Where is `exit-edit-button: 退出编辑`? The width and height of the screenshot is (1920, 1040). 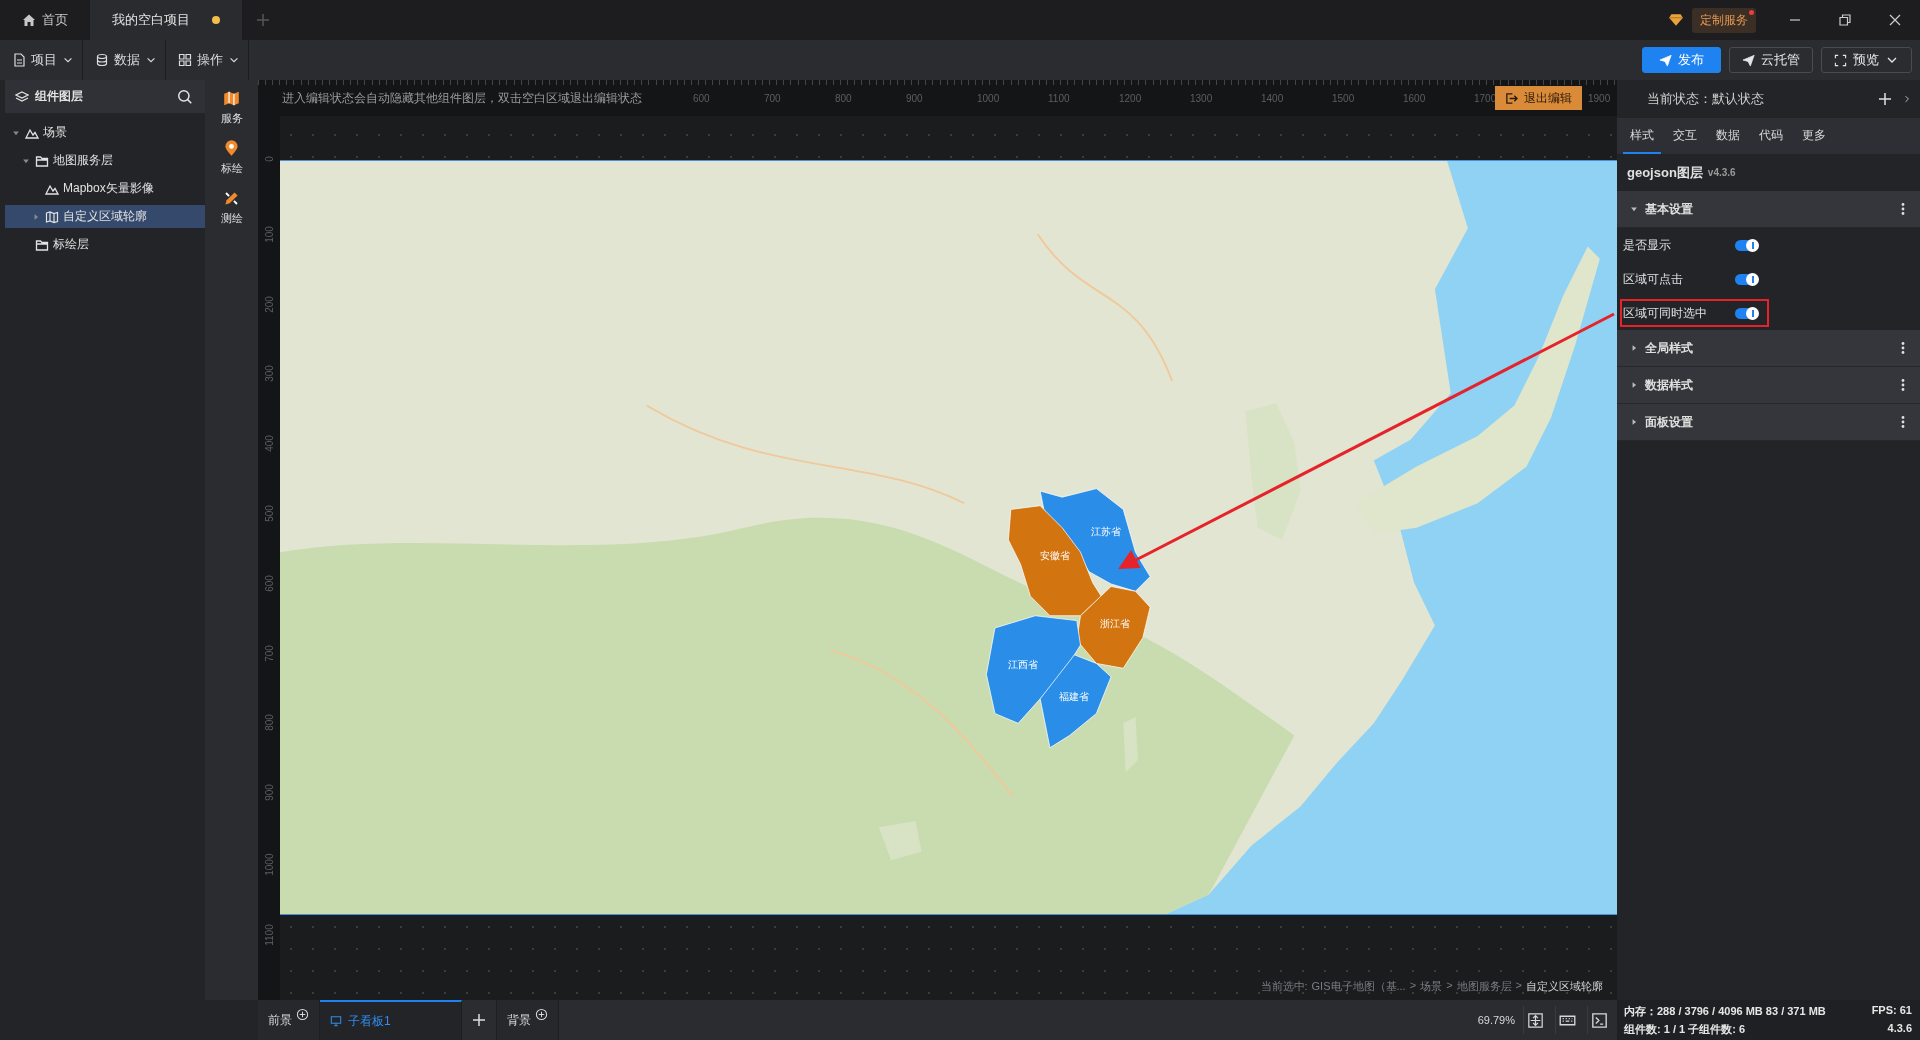
exit-edit-button: 退出编辑 is located at coordinates (1538, 98).